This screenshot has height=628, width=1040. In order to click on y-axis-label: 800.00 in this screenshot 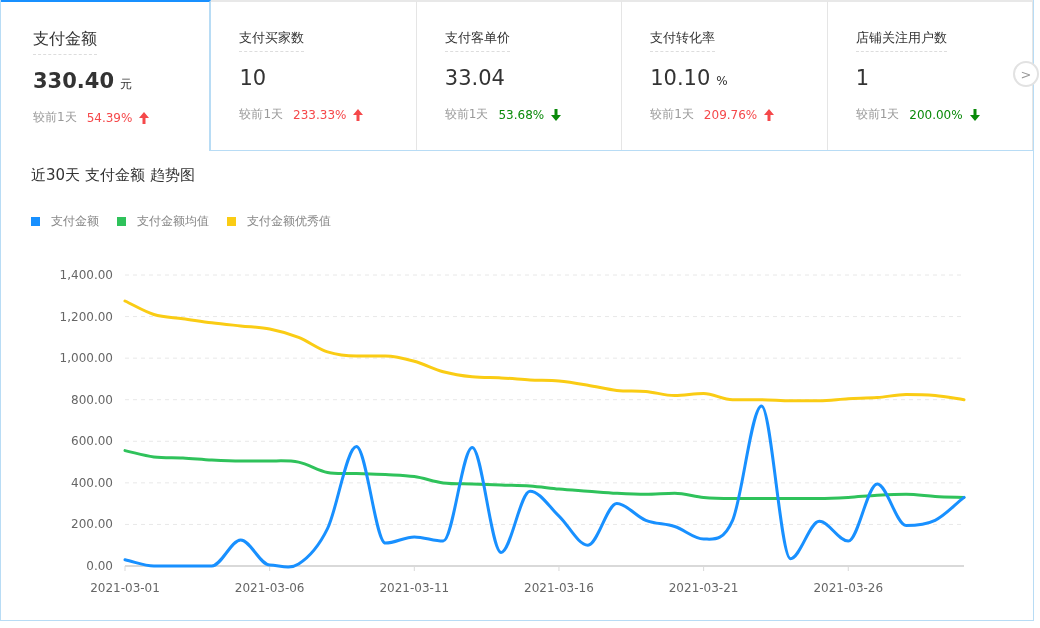, I will do `click(92, 399)`.